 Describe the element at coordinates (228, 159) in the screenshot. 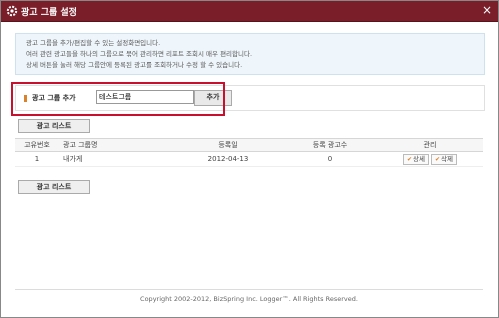

I see `cell-date: 2012-04-13` at that location.